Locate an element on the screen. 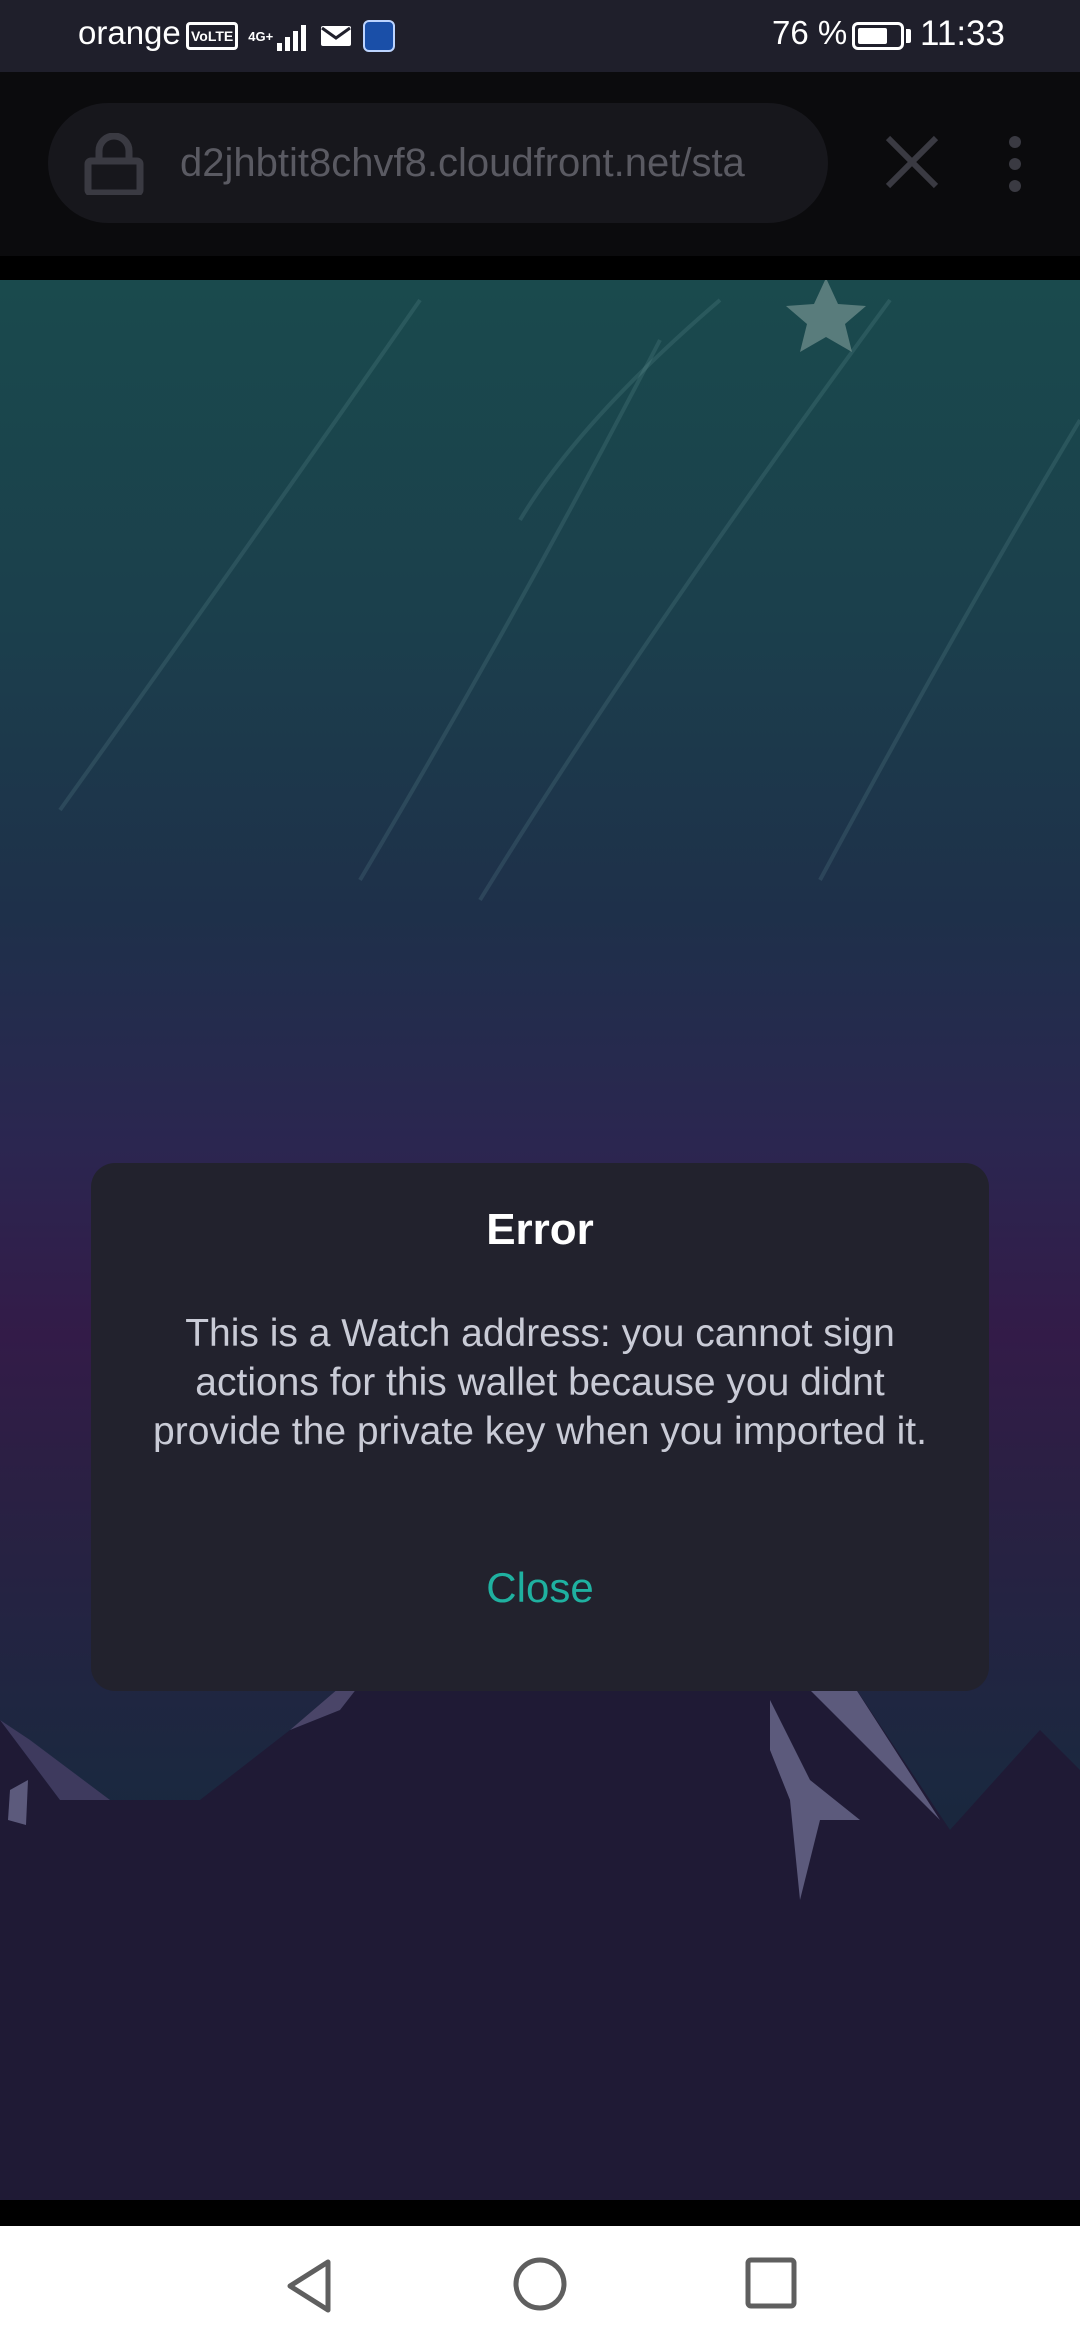  close-icon is located at coordinates (912, 162).